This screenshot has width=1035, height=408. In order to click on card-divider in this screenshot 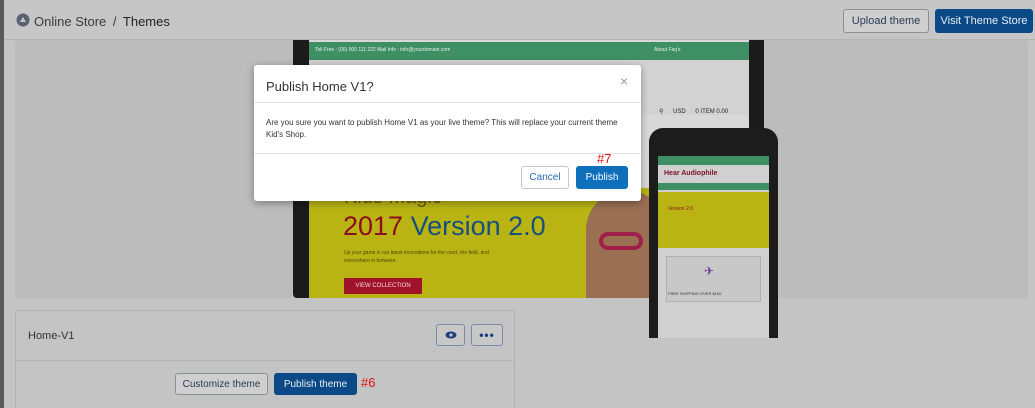, I will do `click(265, 360)`.